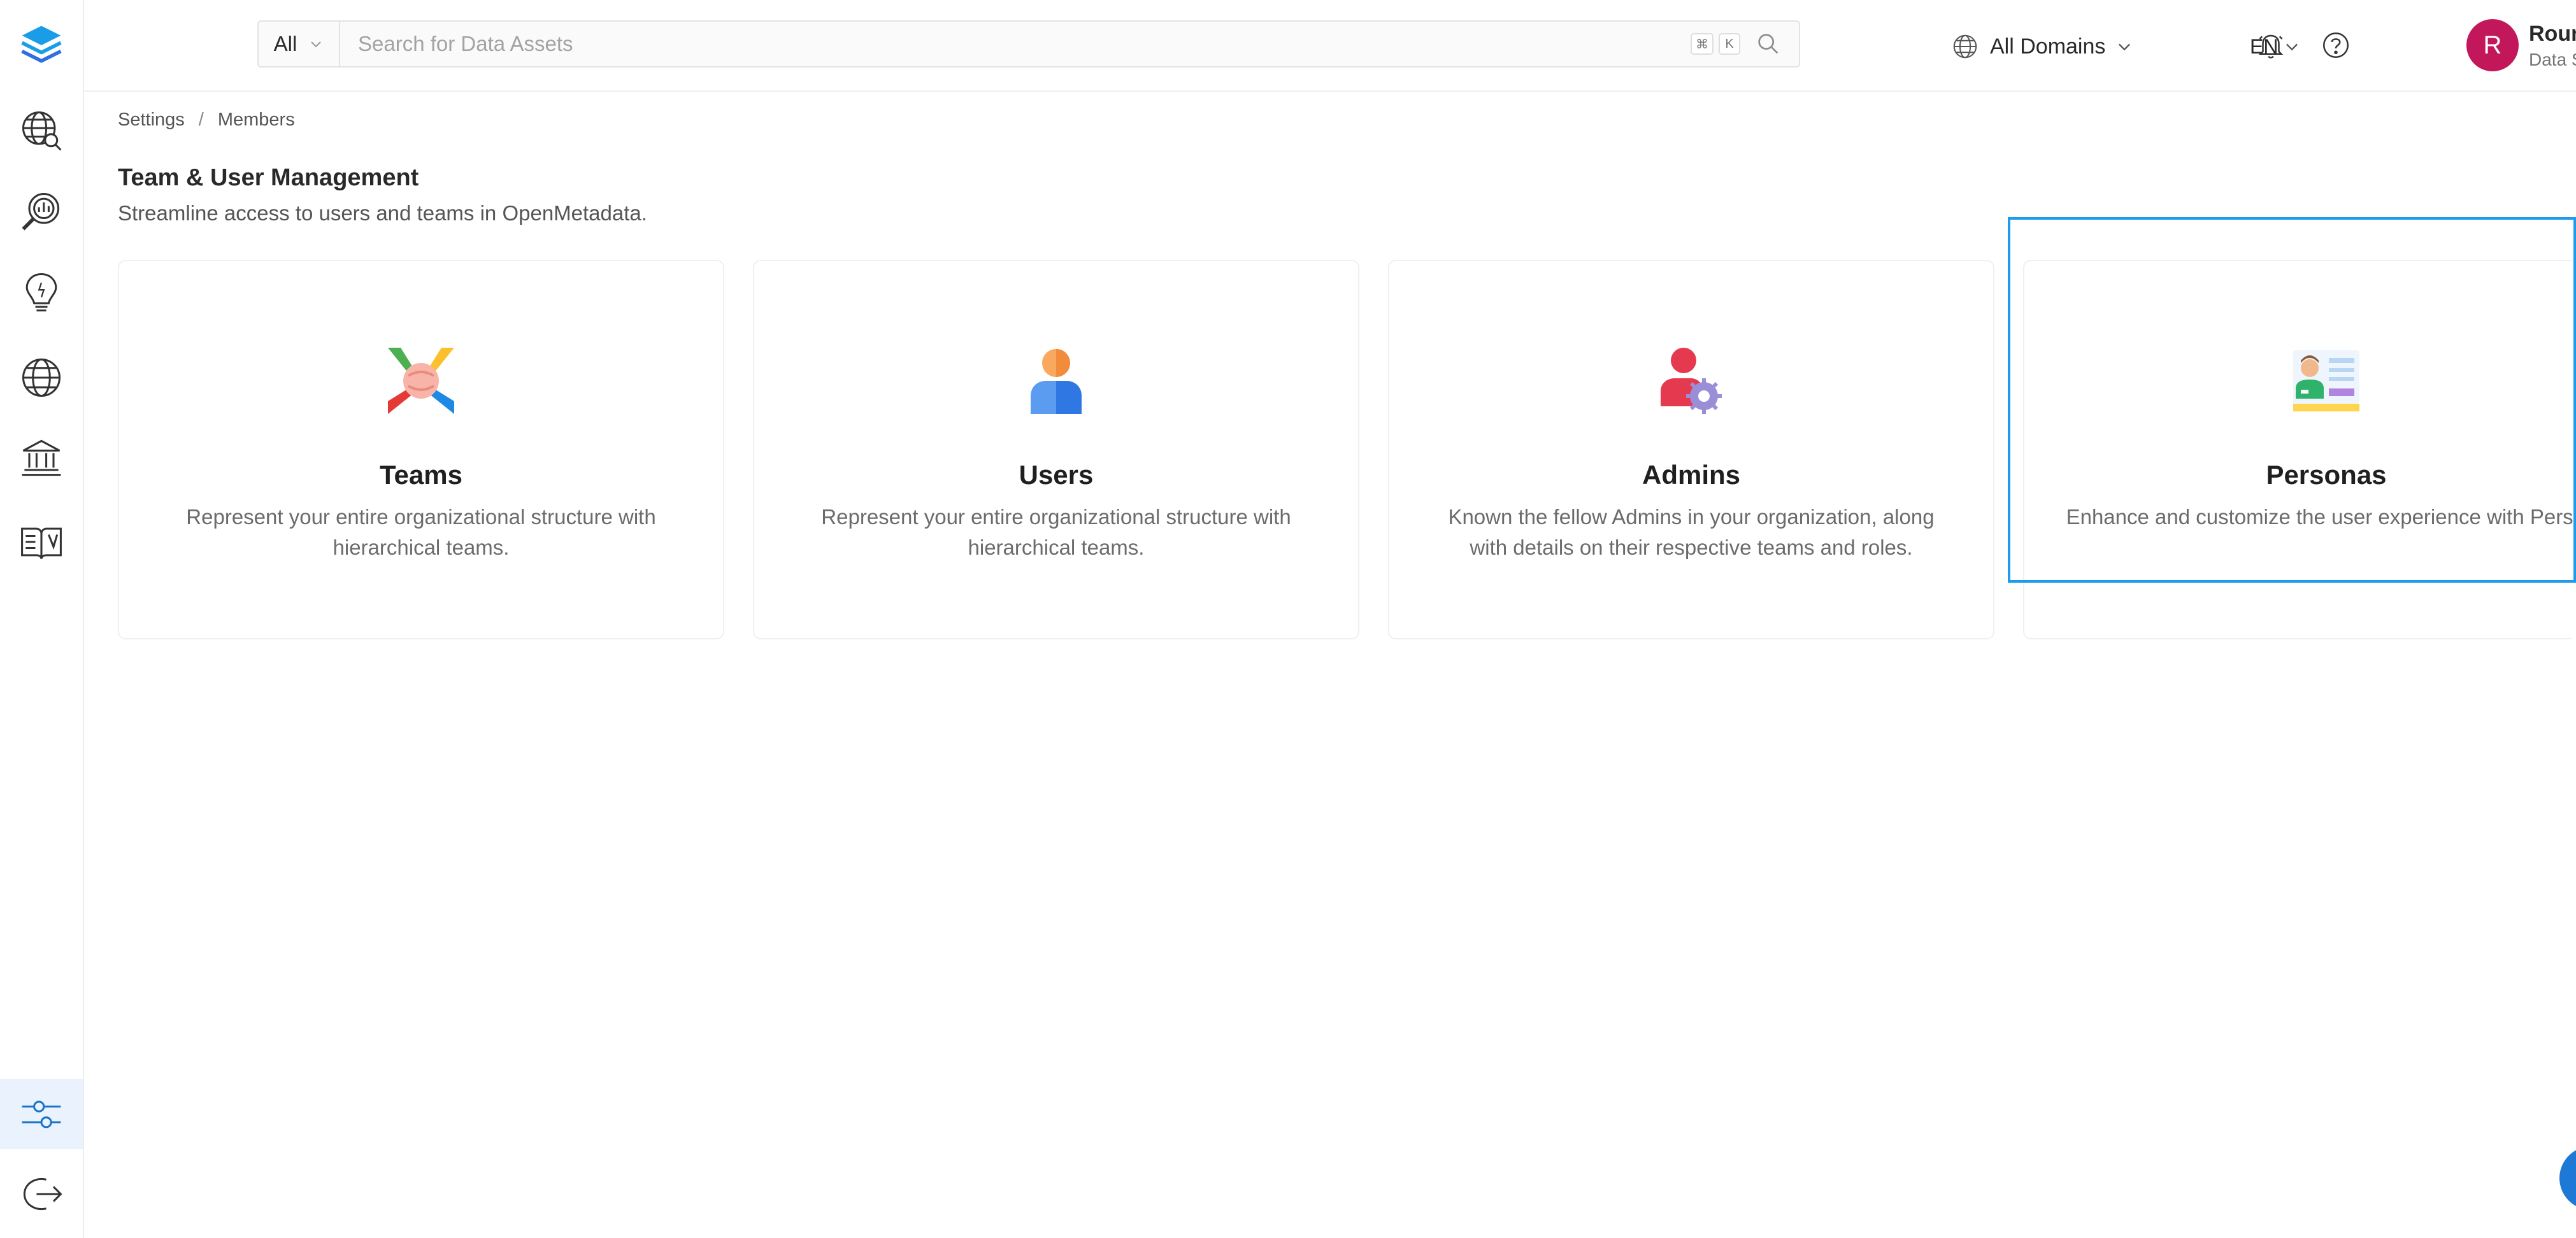 The width and height of the screenshot is (2576, 1238). I want to click on lightbulb-icon, so click(41, 292).